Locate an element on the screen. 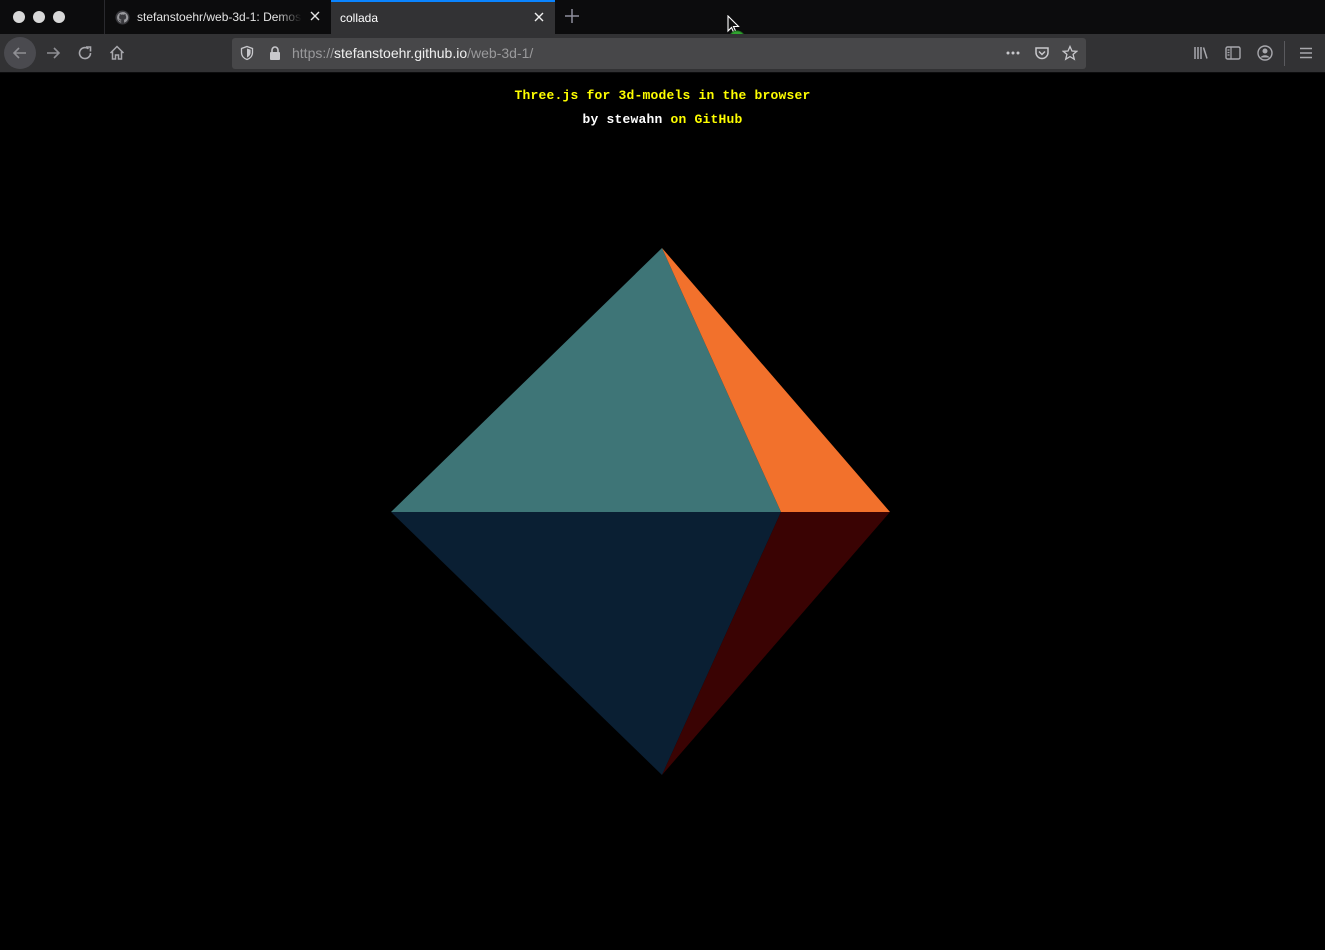  reload-button is located at coordinates (85, 53).